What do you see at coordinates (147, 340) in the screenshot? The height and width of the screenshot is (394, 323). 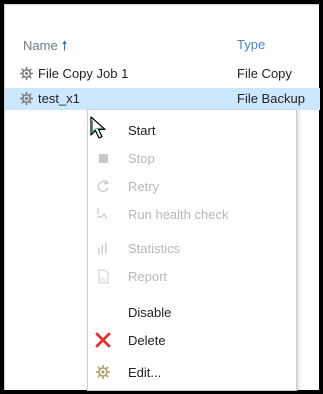 I see `menu-item-label: Delete` at bounding box center [147, 340].